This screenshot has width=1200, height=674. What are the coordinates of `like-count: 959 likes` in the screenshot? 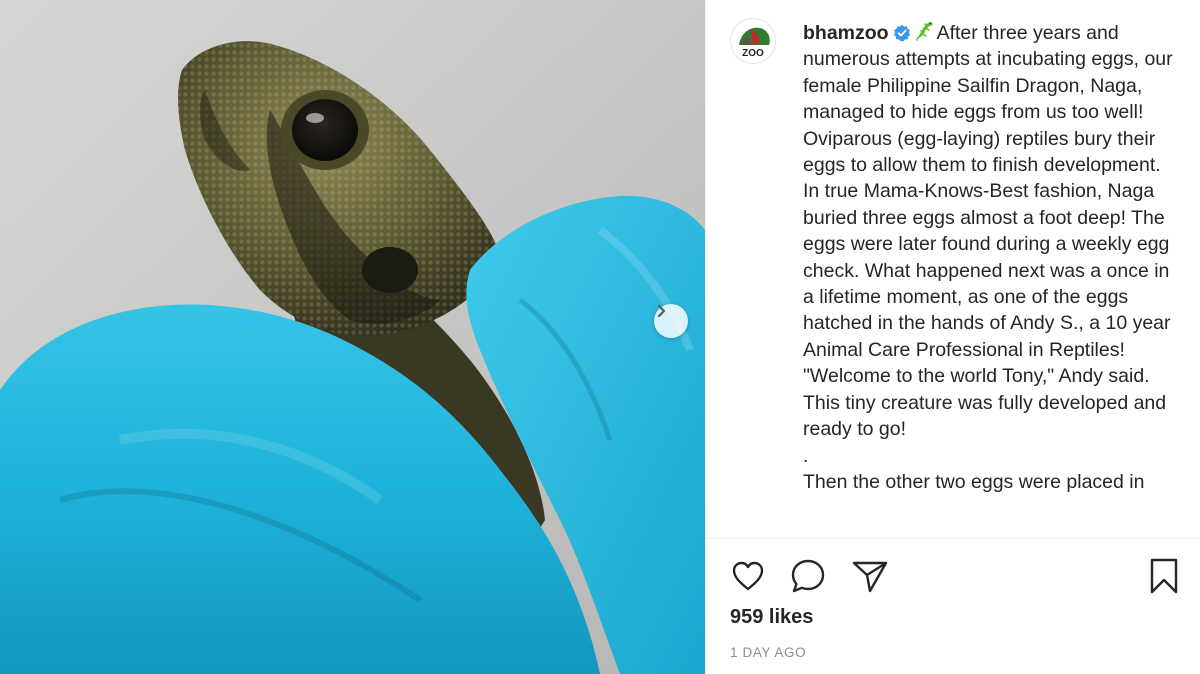 It's located at (771, 617).